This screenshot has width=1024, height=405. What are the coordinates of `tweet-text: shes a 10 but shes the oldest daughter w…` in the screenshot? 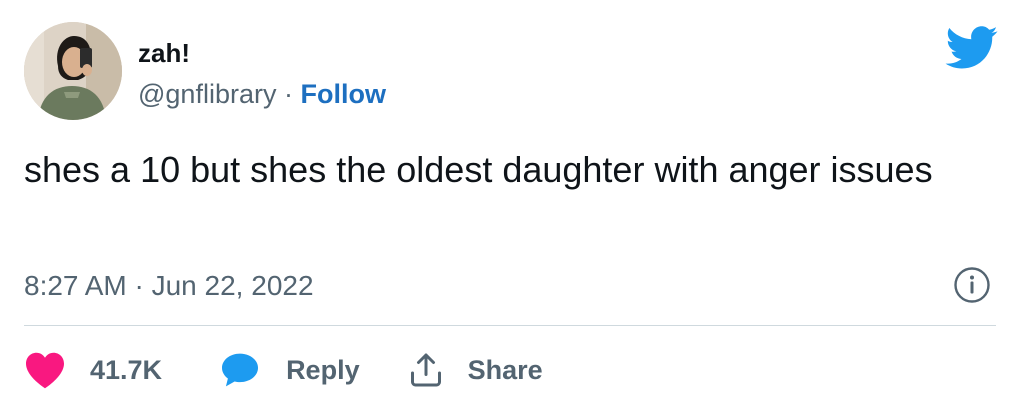 It's located at (478, 169).